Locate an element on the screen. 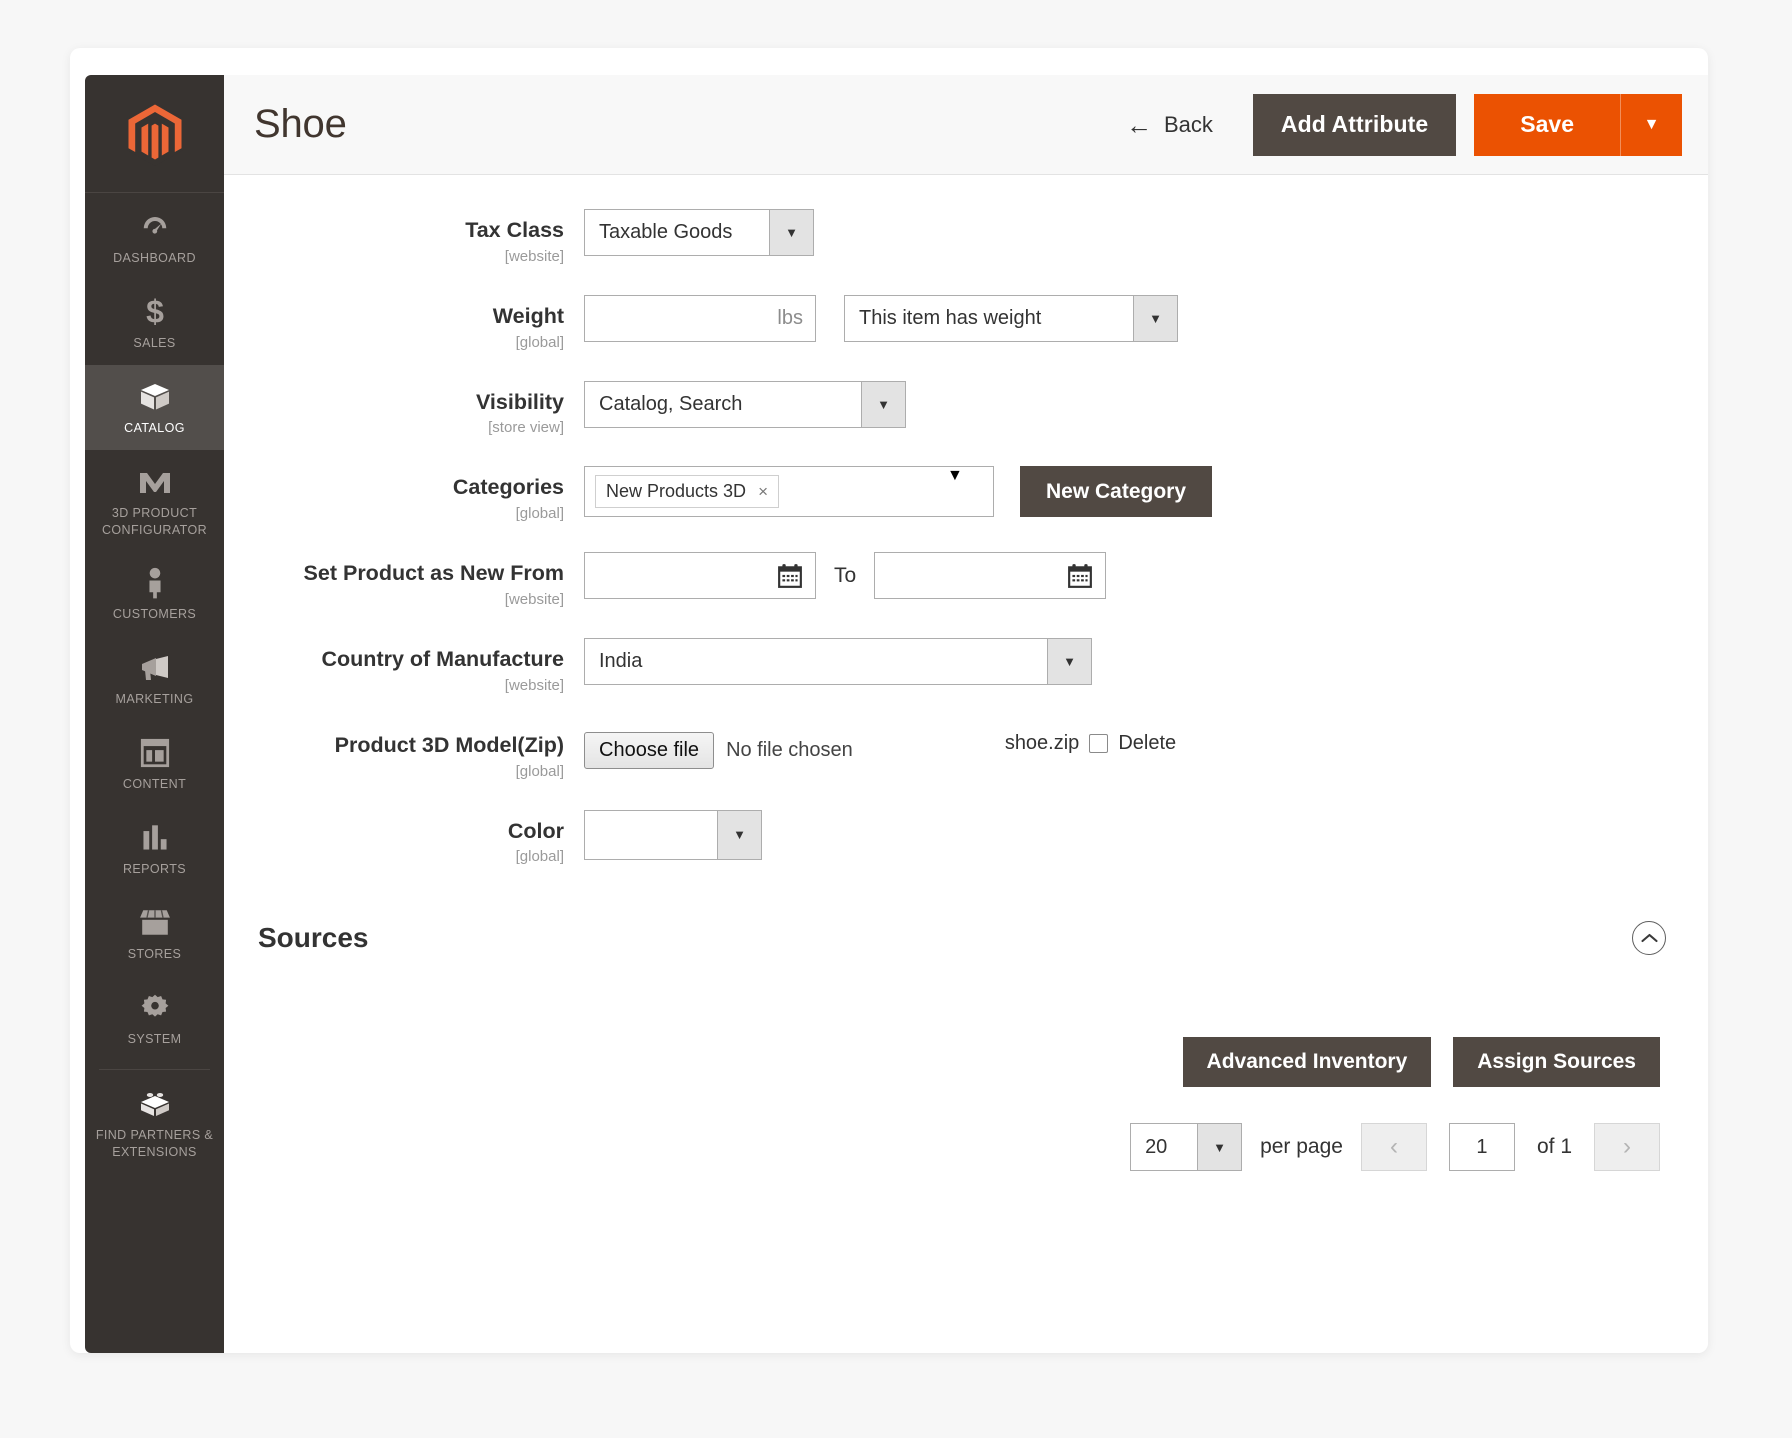  sidebar-item-label: FIND PARTNERS & EXTENSIONS is located at coordinates (154, 1143).